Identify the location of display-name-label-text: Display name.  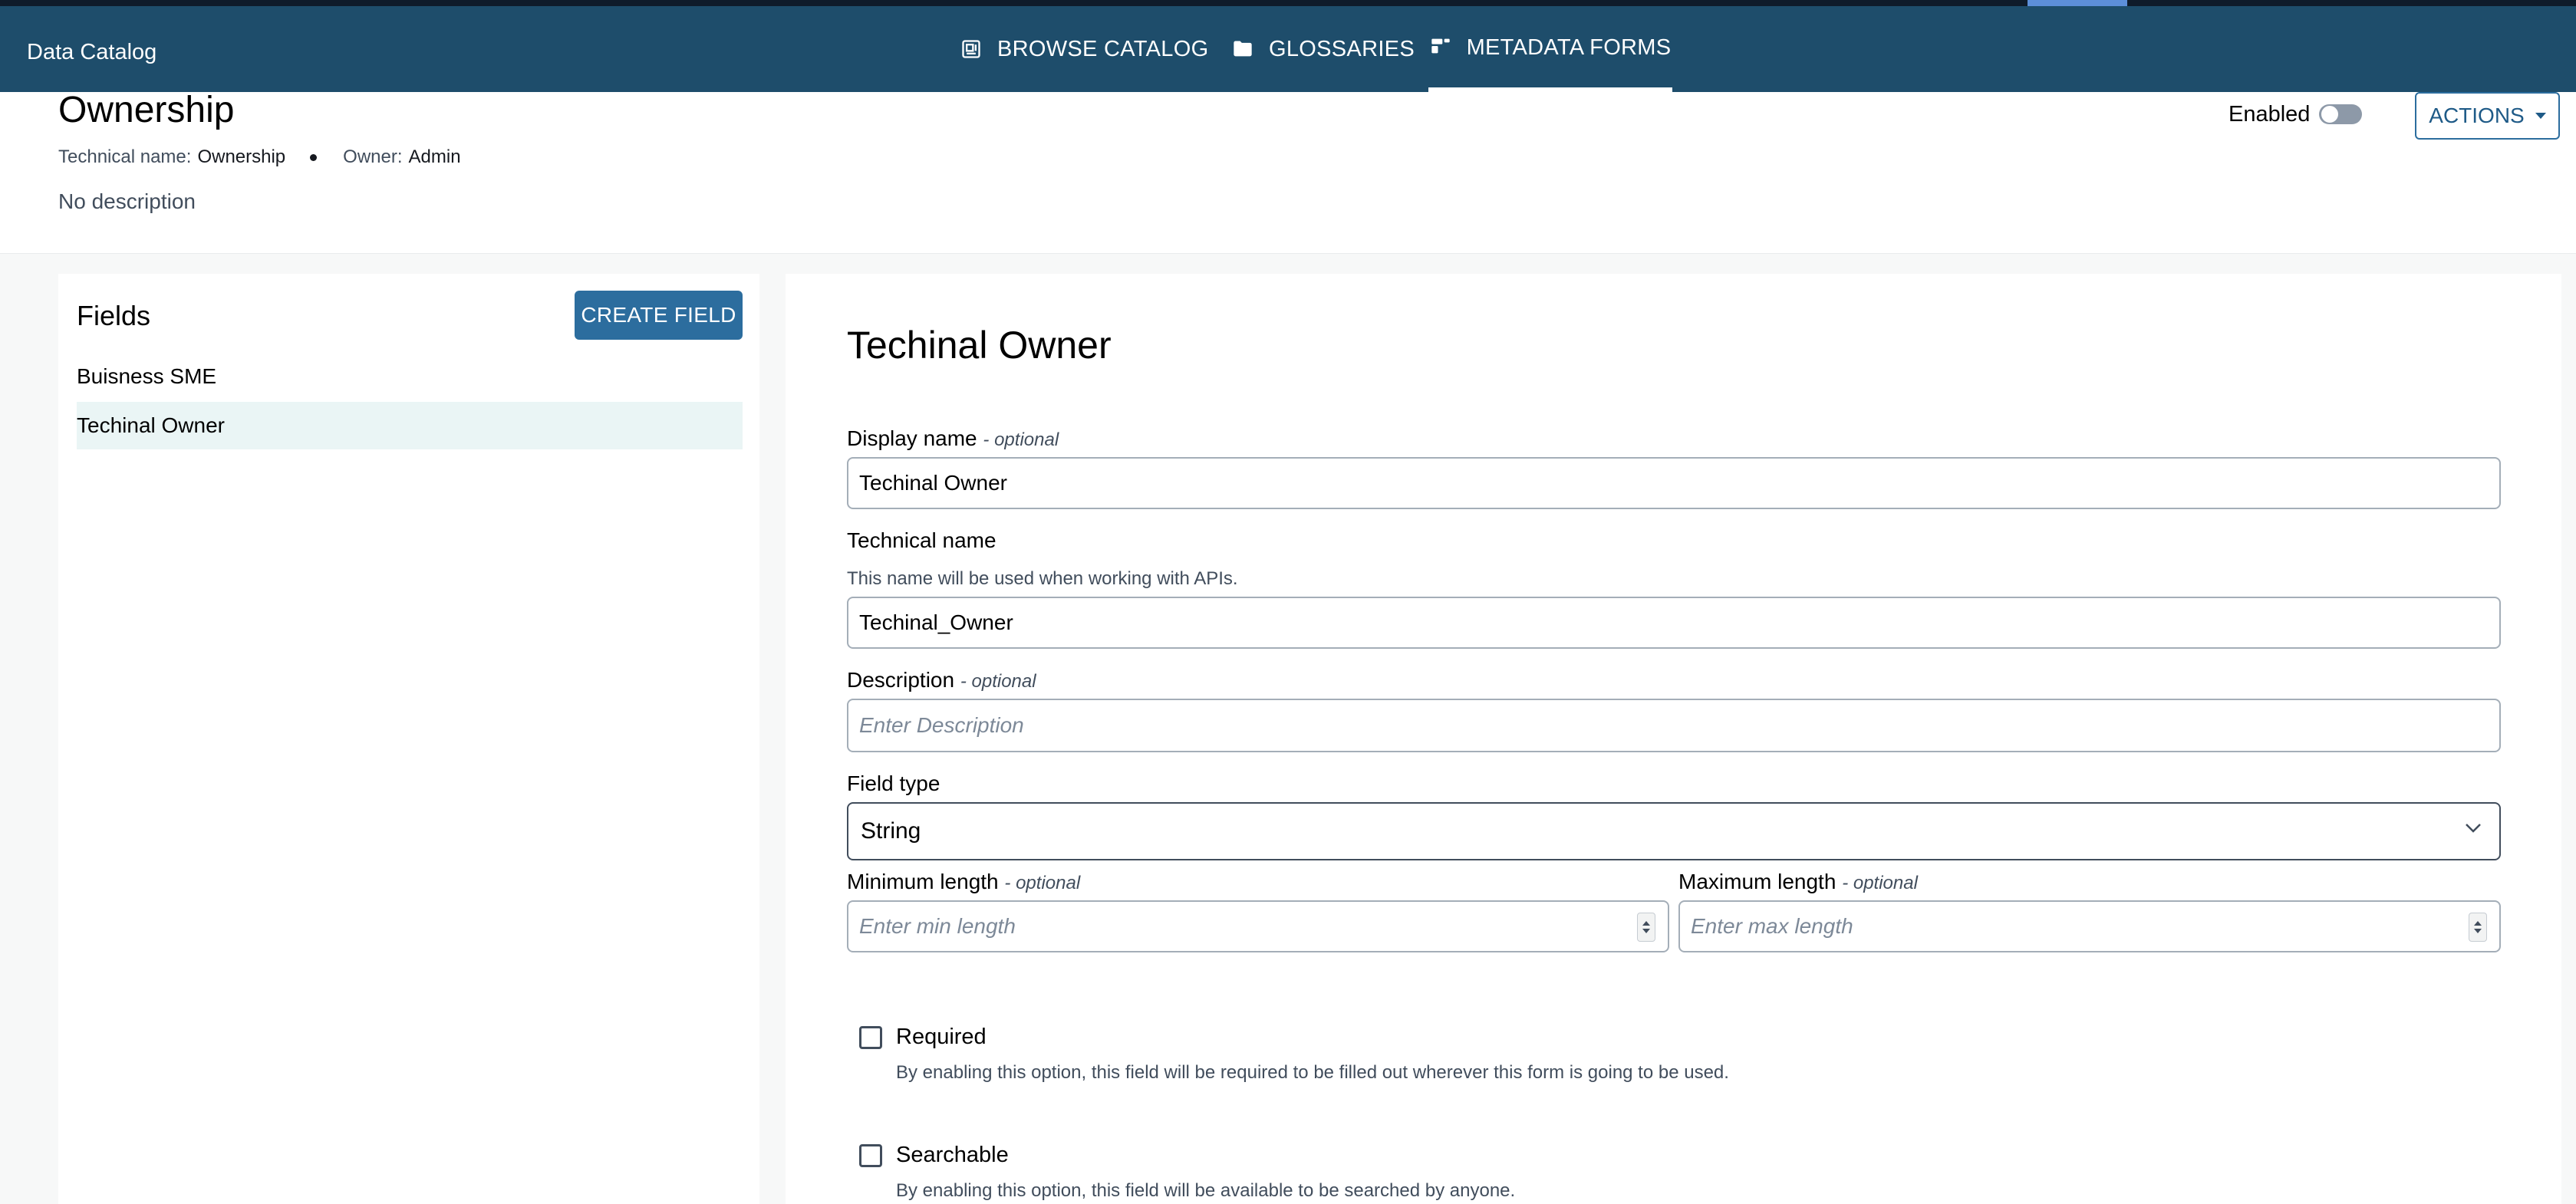
(912, 438).